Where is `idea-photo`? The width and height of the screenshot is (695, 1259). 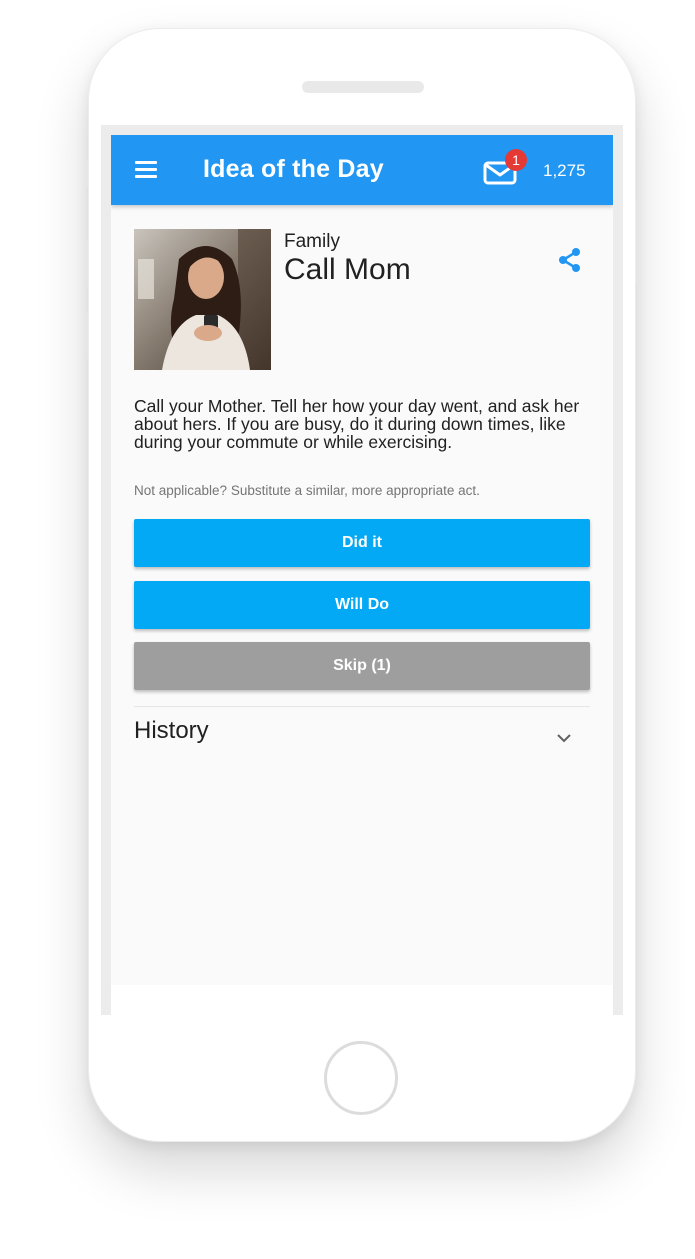 idea-photo is located at coordinates (202, 299).